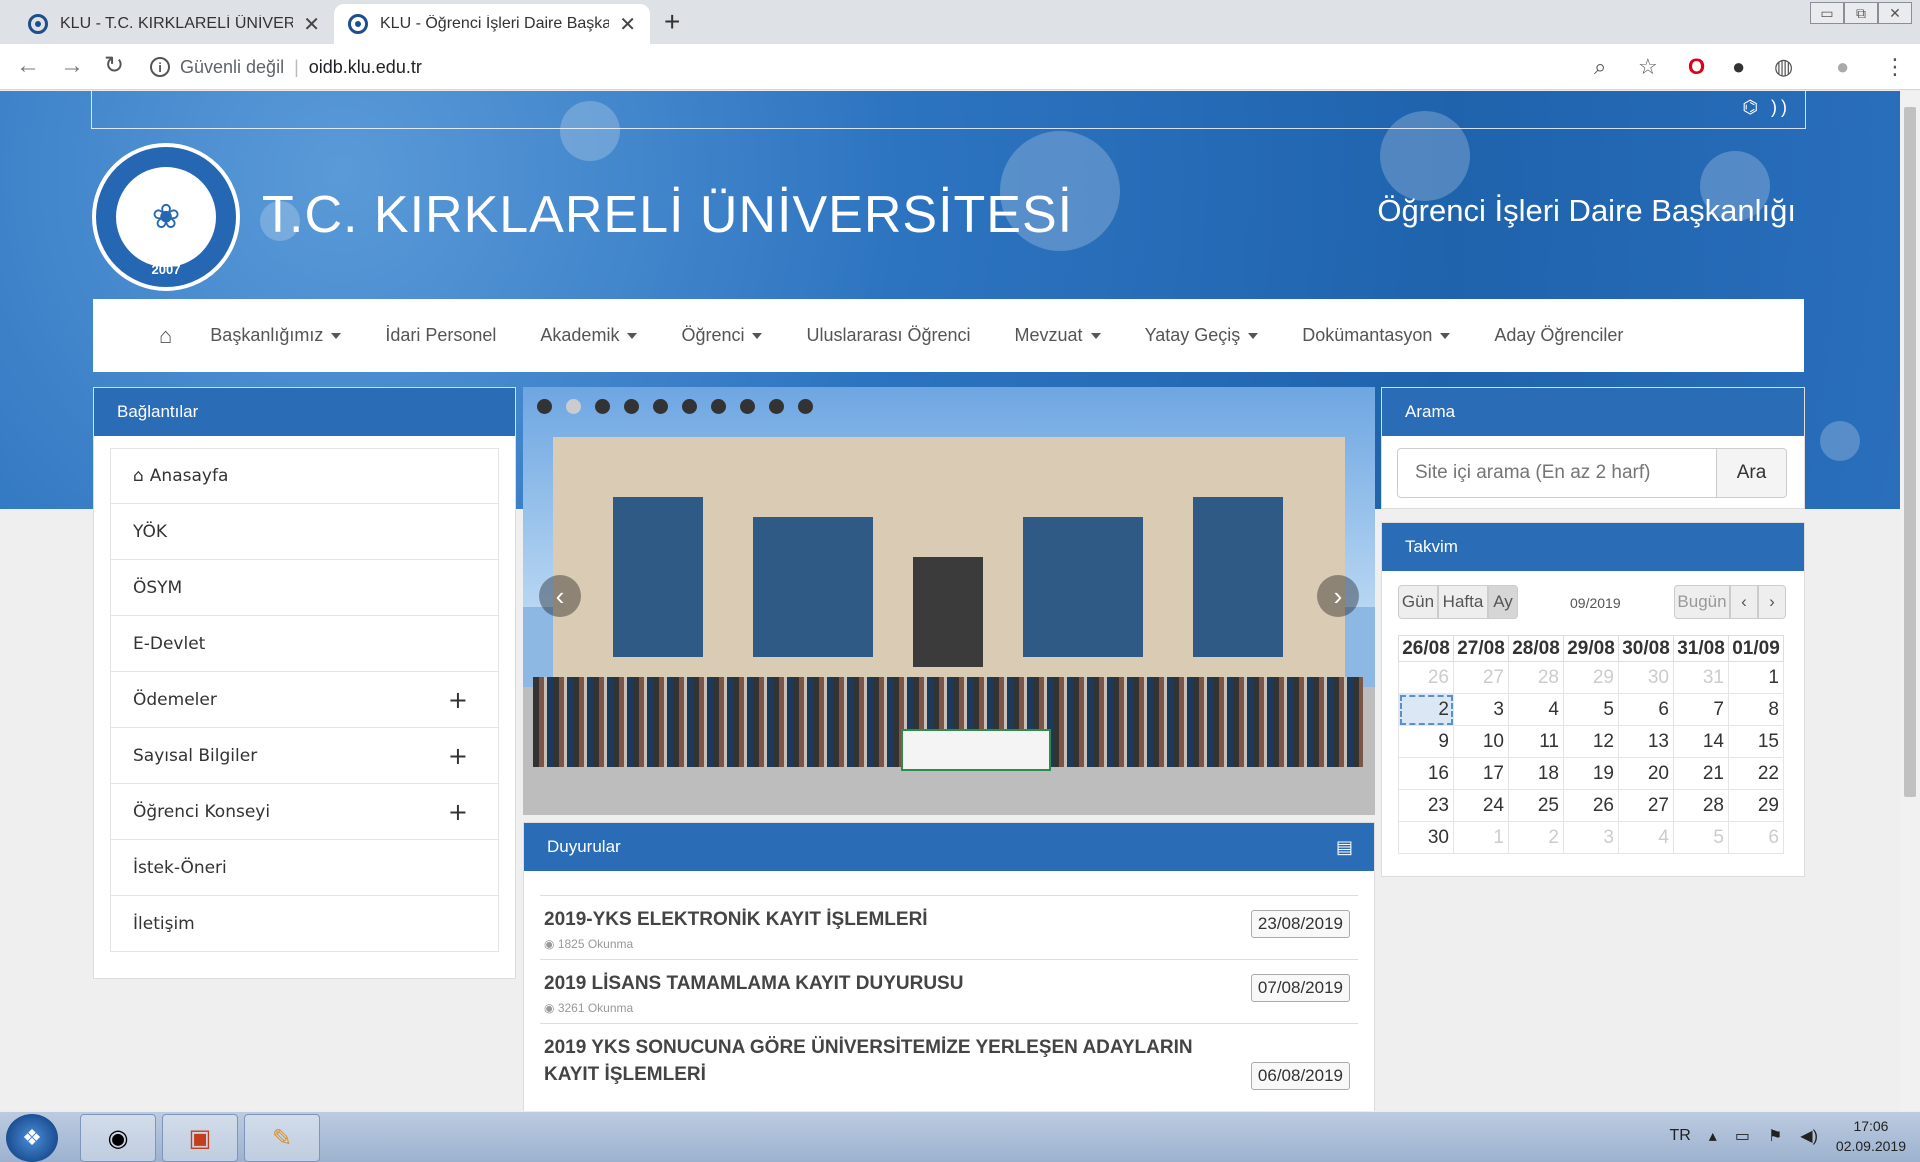  I want to click on slider-prev-icon: ‹, so click(560, 596).